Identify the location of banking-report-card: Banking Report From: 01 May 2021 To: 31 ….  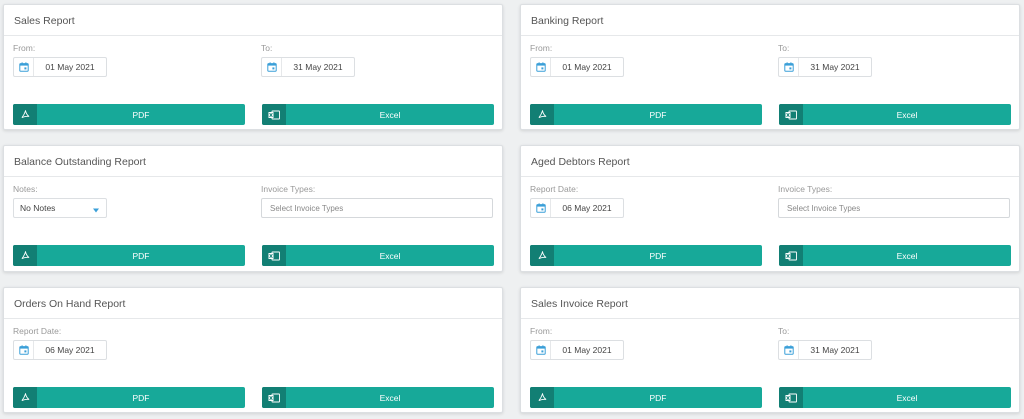
(770, 67).